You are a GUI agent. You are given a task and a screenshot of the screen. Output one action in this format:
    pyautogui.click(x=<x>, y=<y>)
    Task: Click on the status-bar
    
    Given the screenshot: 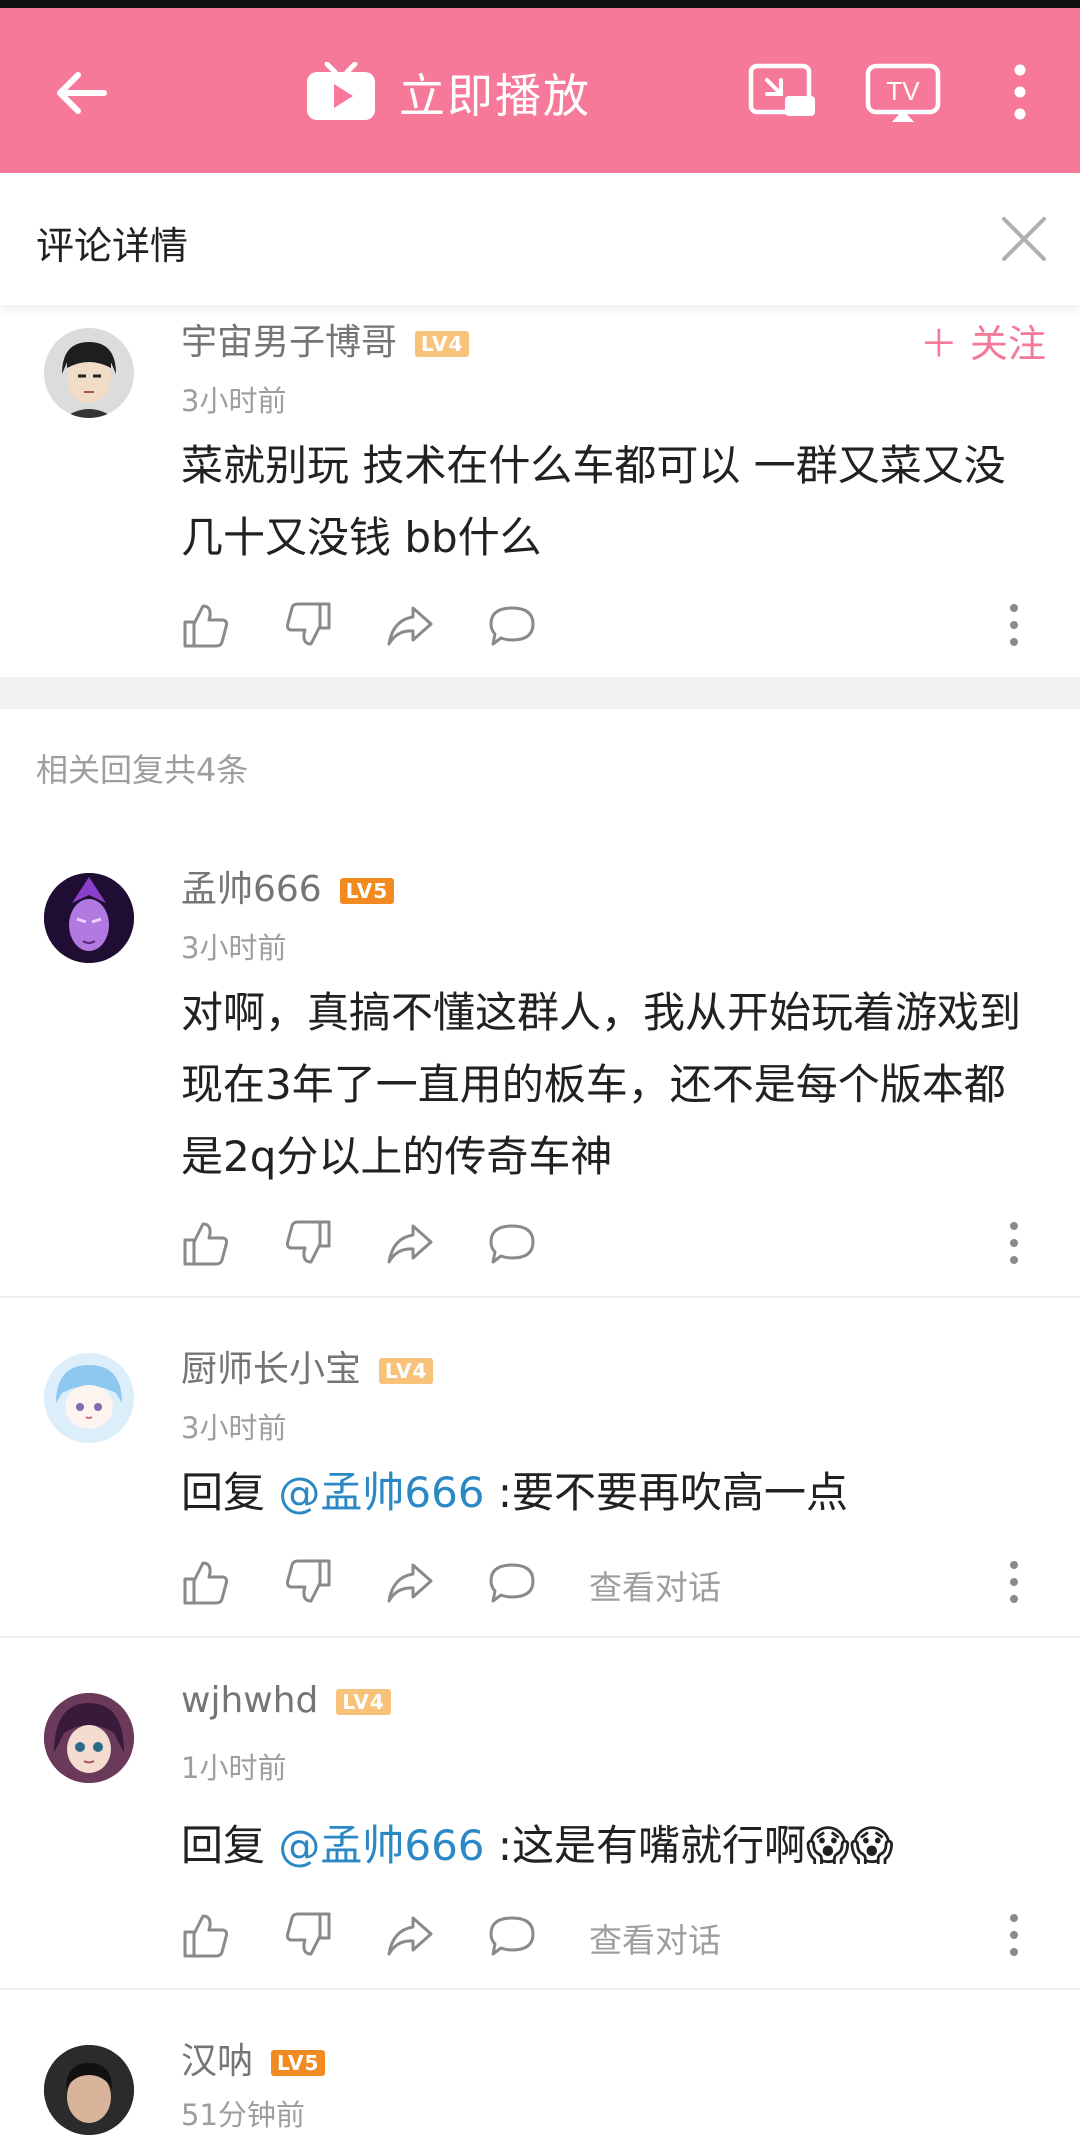 What is the action you would take?
    pyautogui.click(x=540, y=4)
    